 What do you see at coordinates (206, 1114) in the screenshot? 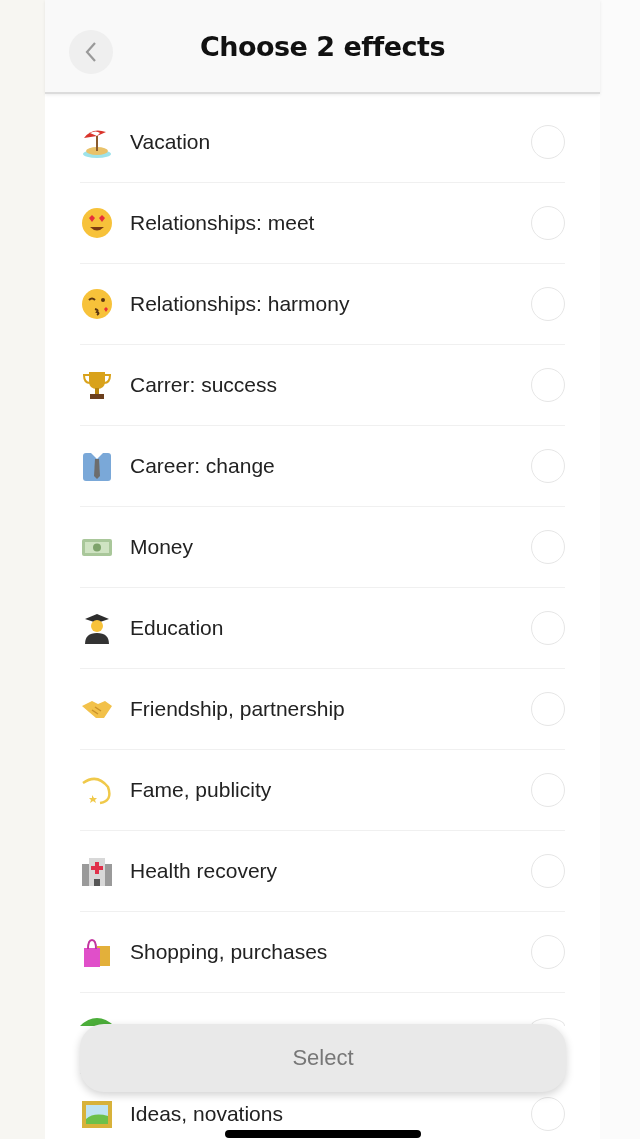
I see `effect-label: Ideas, novations` at bounding box center [206, 1114].